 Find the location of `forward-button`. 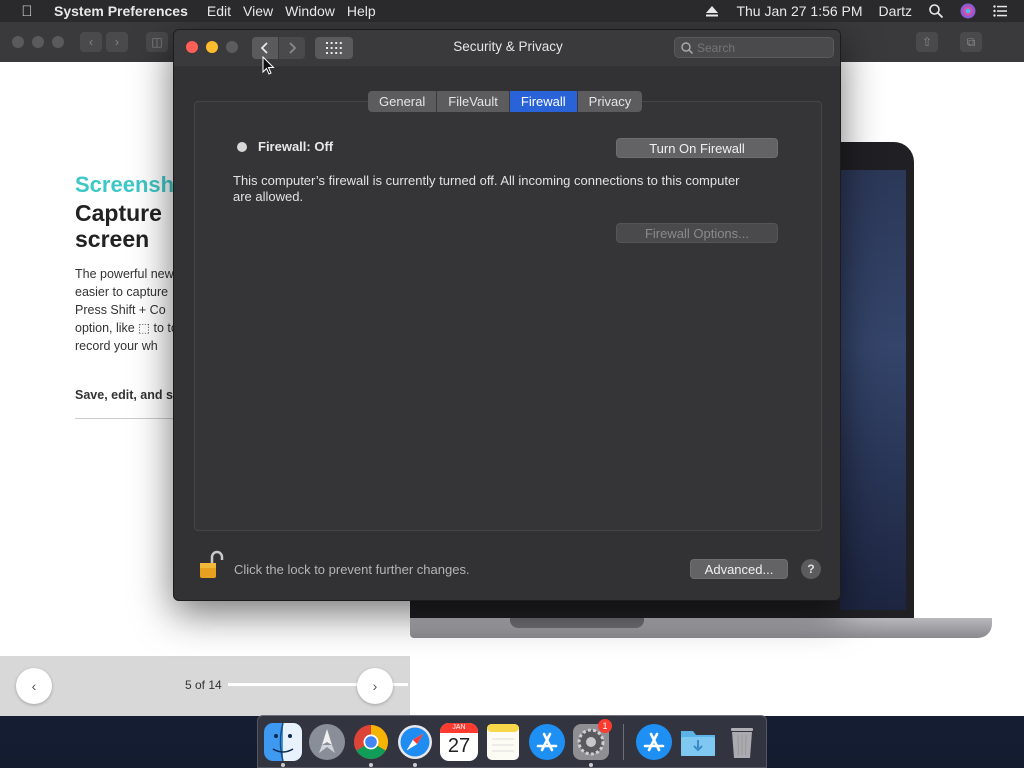

forward-button is located at coordinates (292, 48).